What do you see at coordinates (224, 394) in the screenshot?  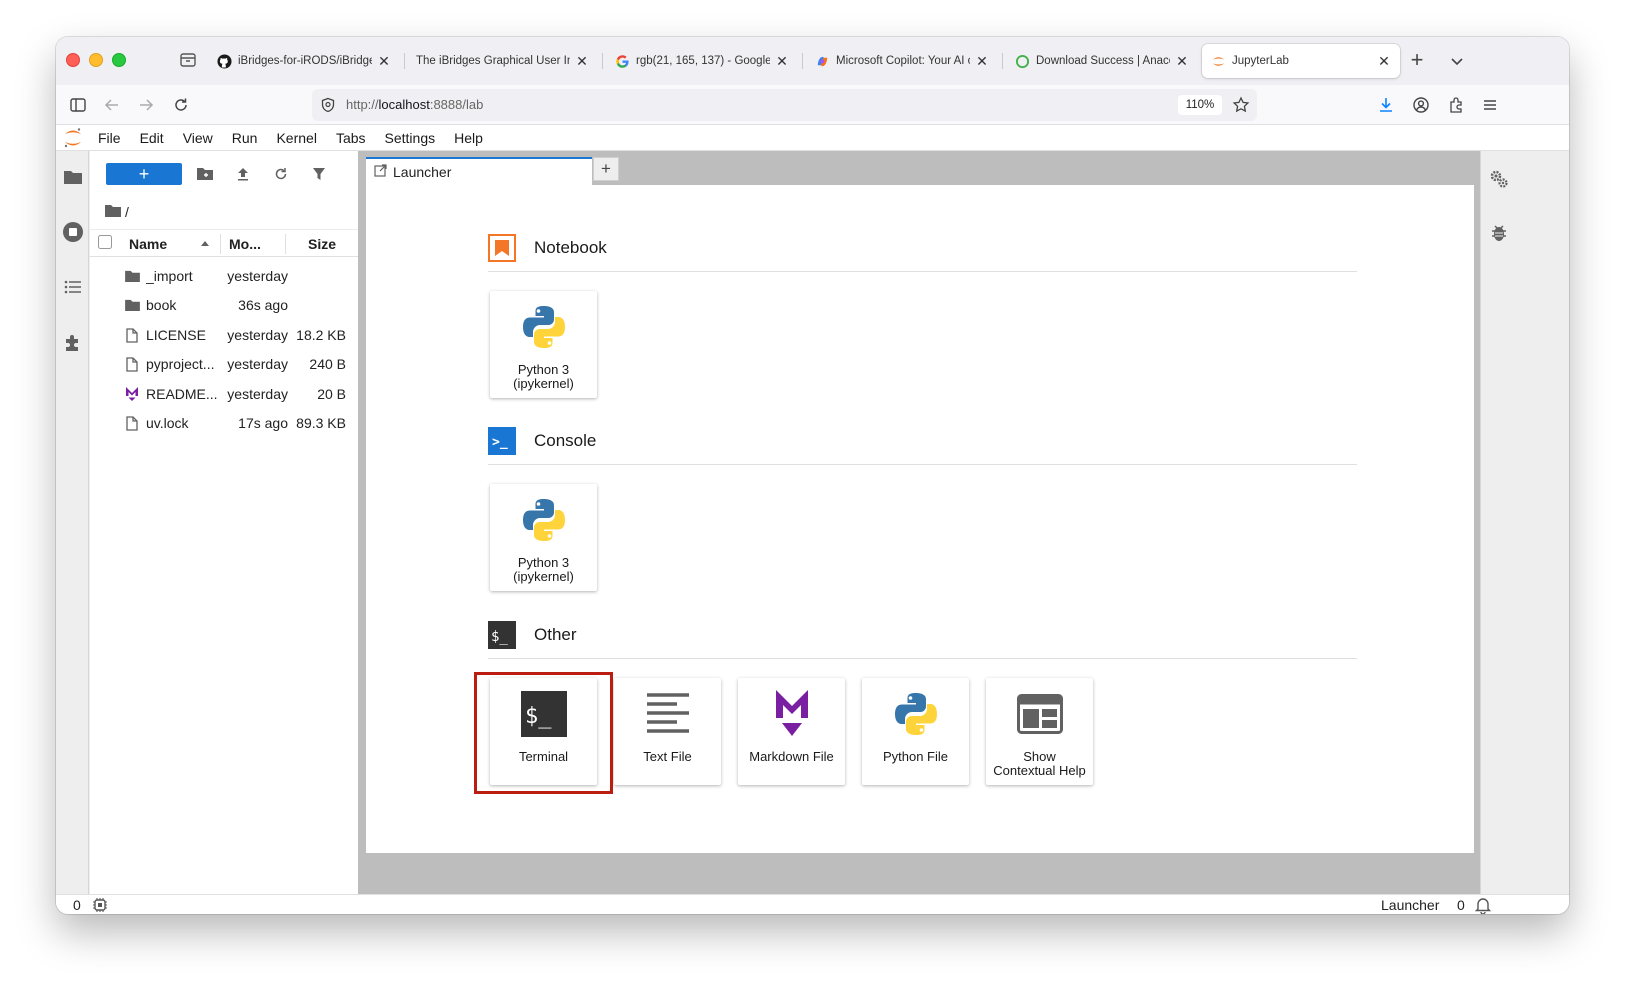 I see `file-row: README.... yesterday 20 B` at bounding box center [224, 394].